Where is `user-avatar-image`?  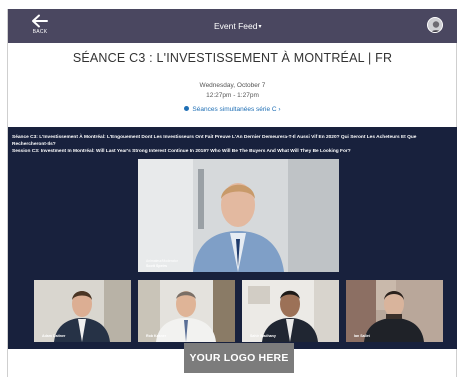 user-avatar-image is located at coordinates (435, 25).